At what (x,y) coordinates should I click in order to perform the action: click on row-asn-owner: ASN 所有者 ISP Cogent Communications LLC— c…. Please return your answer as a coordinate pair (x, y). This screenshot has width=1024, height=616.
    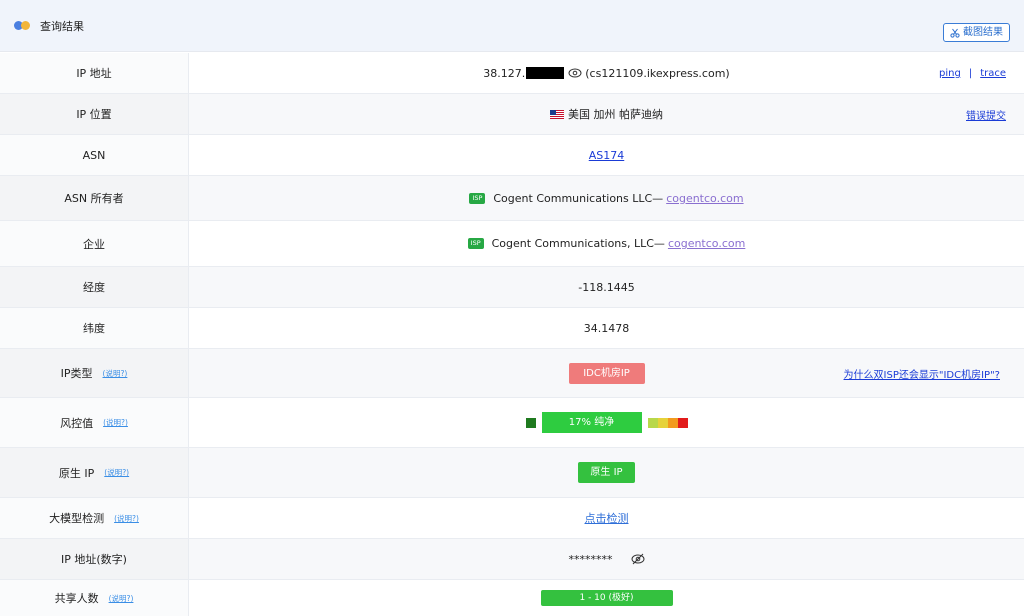
    Looking at the image, I should click on (512, 198).